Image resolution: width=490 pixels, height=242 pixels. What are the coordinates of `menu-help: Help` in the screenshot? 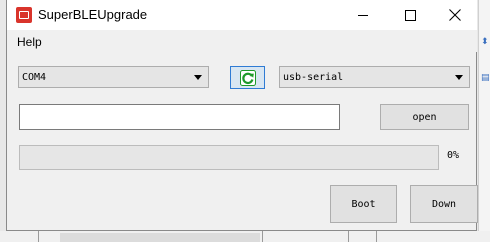 It's located at (29, 42).